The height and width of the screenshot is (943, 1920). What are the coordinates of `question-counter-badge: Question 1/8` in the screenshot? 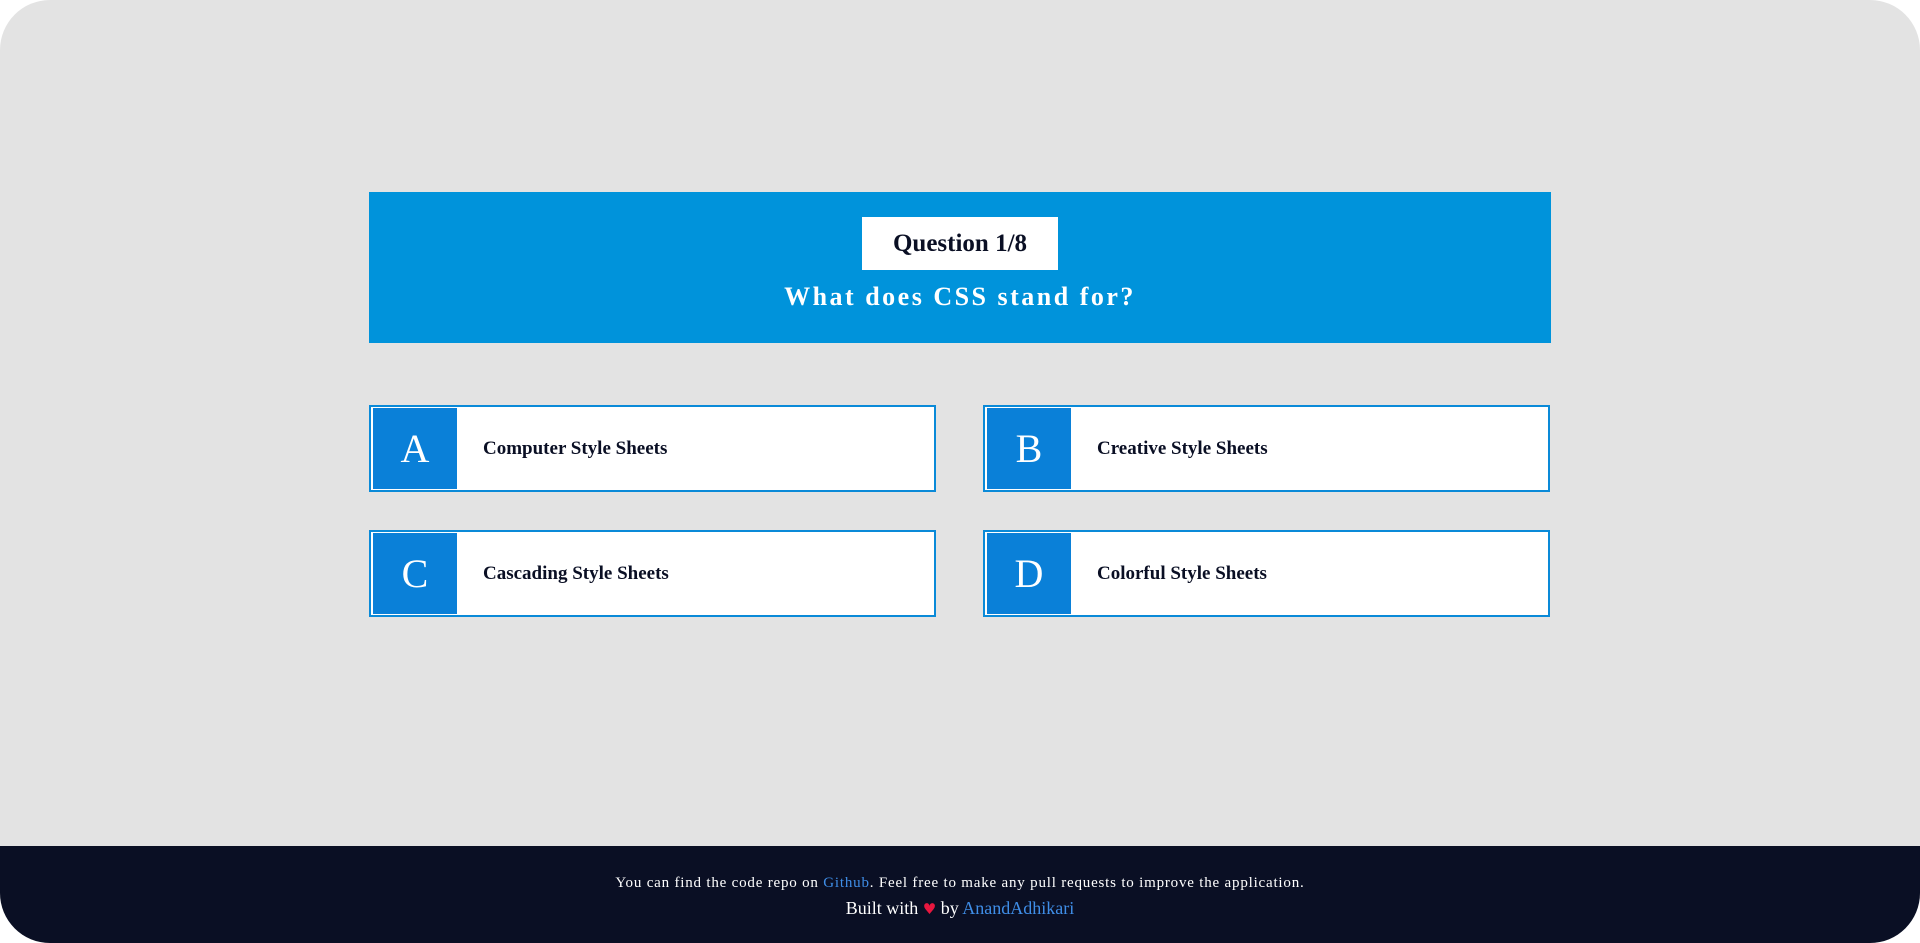 It's located at (960, 243).